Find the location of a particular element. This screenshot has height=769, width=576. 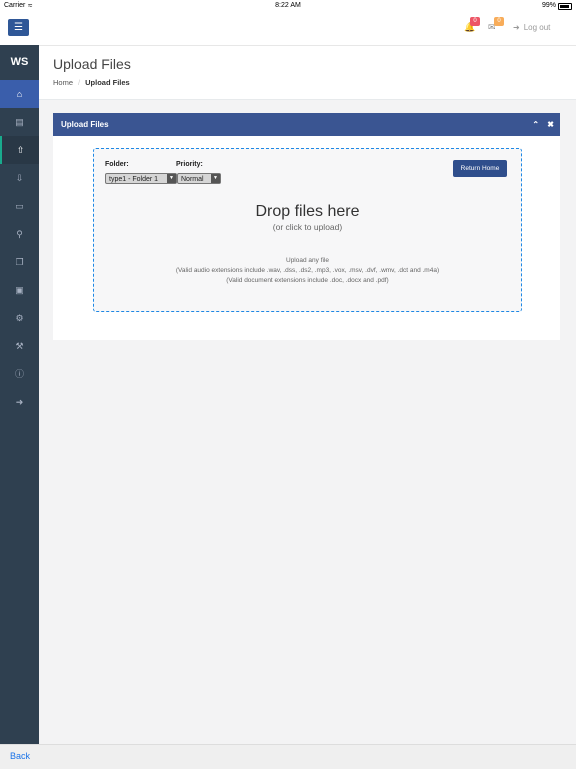

priority-select: Normal ▼ is located at coordinates (199, 178).